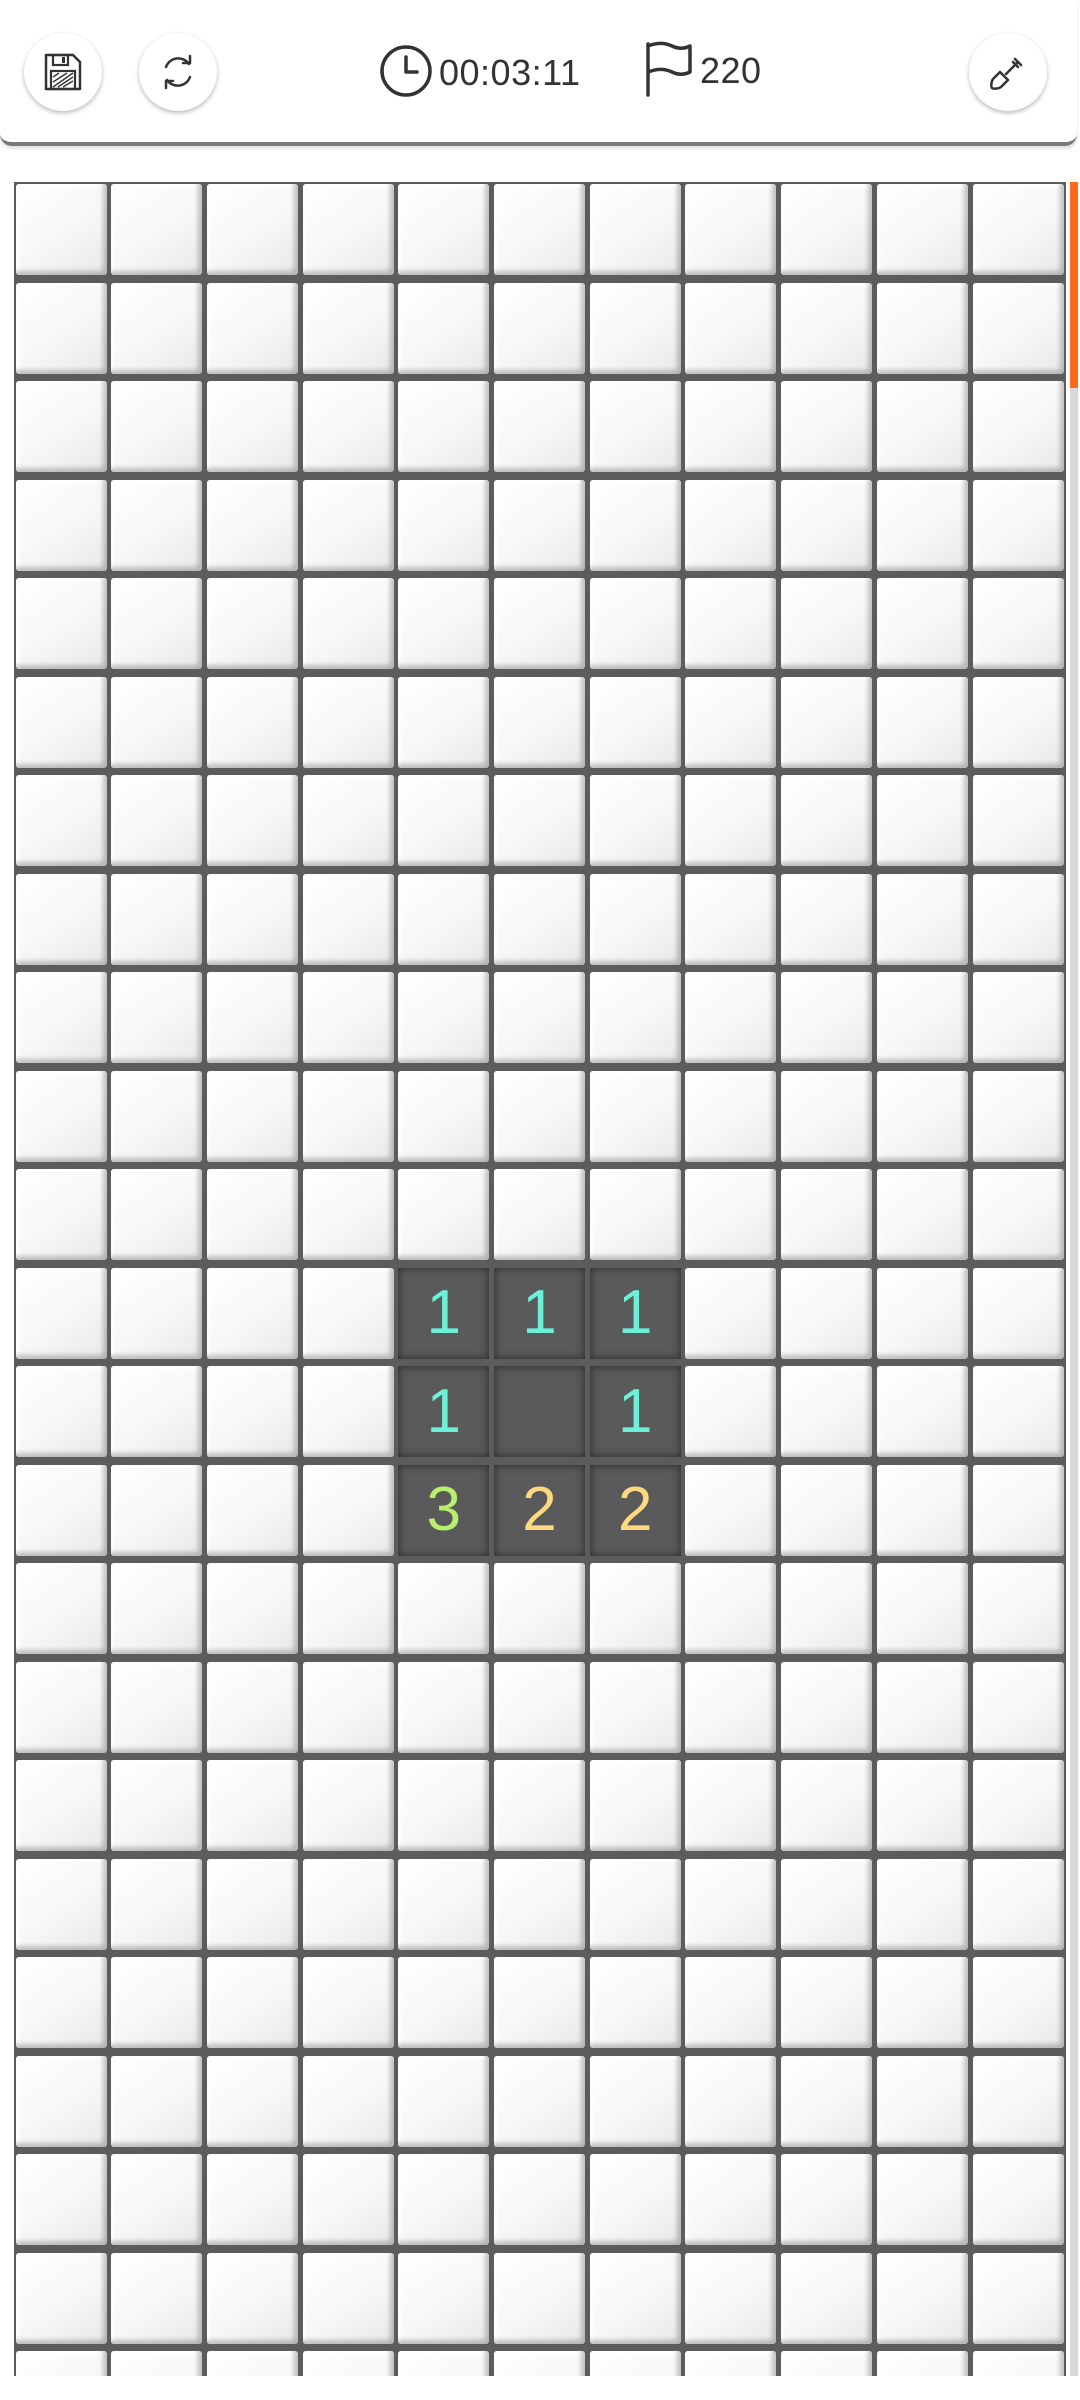 The width and height of the screenshot is (1080, 2400). Describe the element at coordinates (178, 72) in the screenshot. I see `restart-button` at that location.